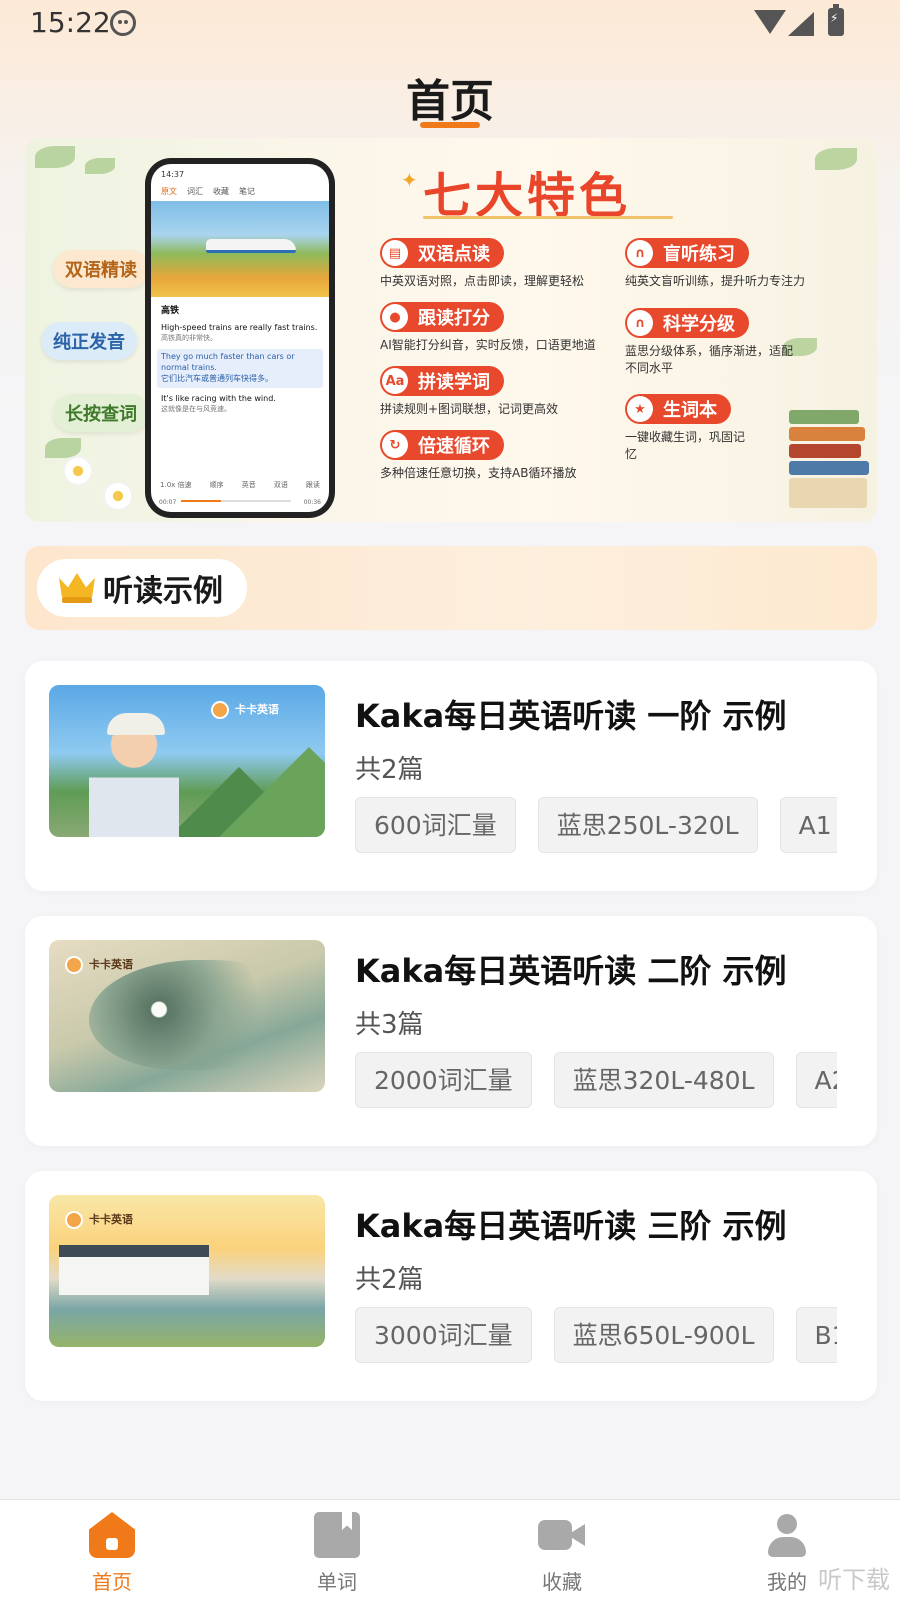 The height and width of the screenshot is (1600, 900). Describe the element at coordinates (829, 457) in the screenshot. I see `books-illustration` at that location.